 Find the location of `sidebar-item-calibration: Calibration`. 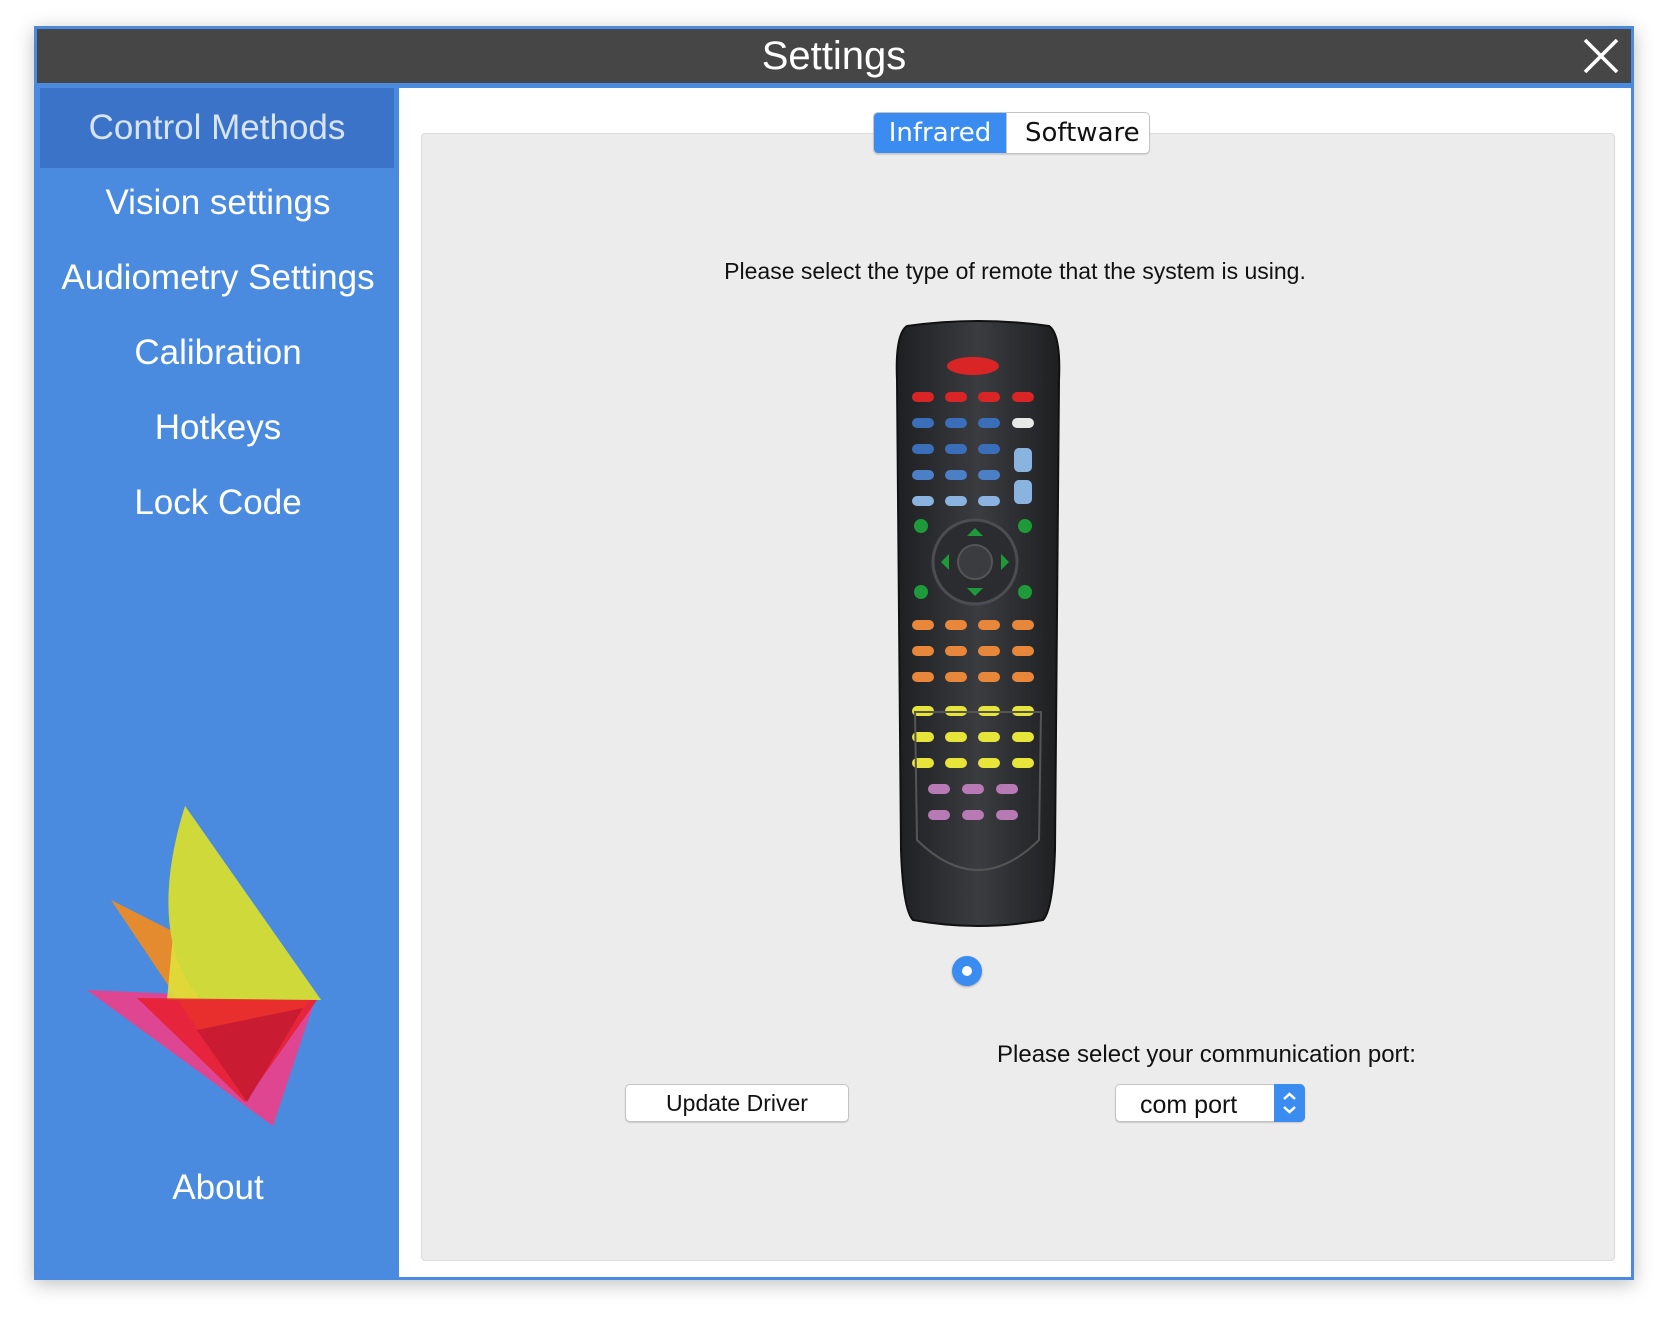

sidebar-item-calibration: Calibration is located at coordinates (218, 353).